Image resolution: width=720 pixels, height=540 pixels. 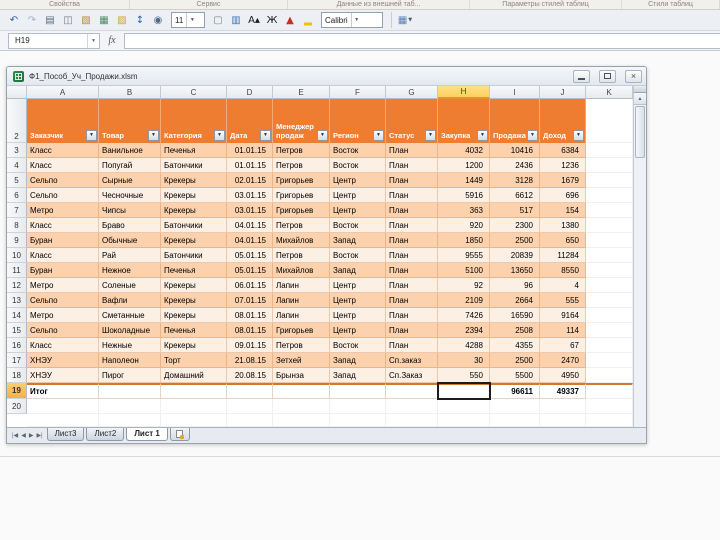 I want to click on redo-icon: ↷, so click(x=32, y=20).